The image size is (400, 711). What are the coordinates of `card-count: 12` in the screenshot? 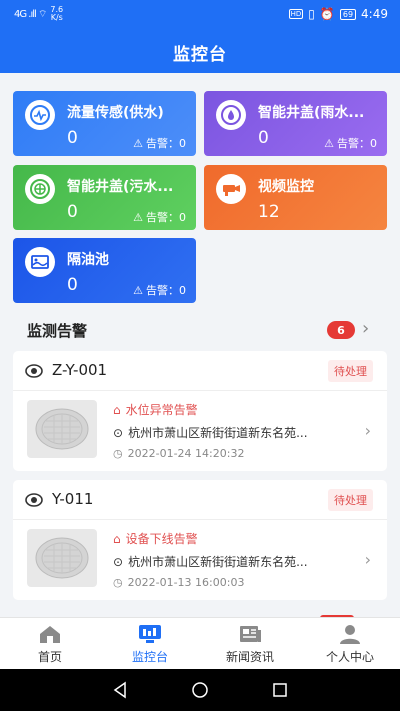 It's located at (269, 212).